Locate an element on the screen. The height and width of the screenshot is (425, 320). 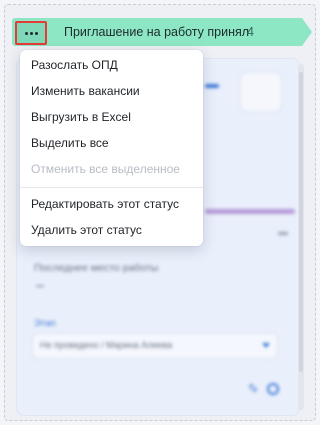
menu-divider is located at coordinates (111, 187).